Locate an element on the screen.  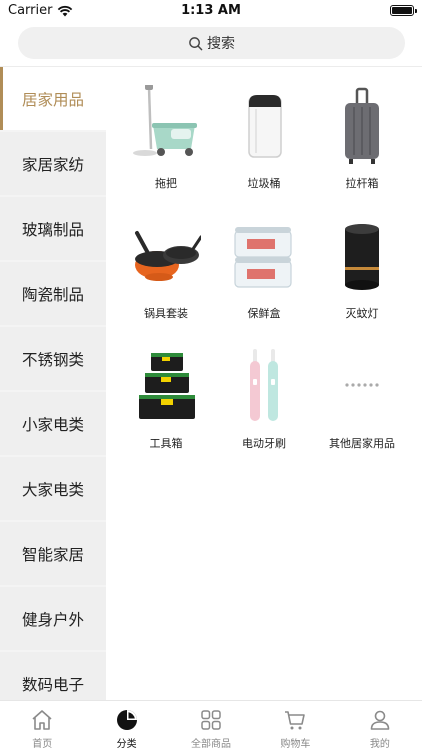
sidebar-item-label: 小家电类 is located at coordinates (53, 424).